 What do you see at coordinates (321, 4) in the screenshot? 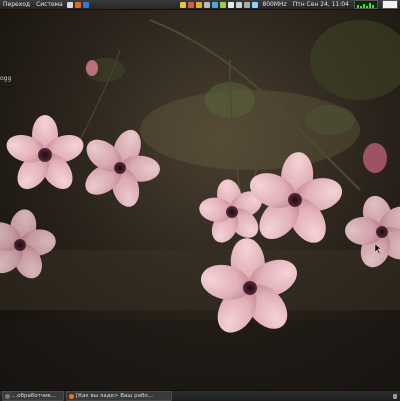
I see `clock: Птн Сен 24, 11:04` at bounding box center [321, 4].